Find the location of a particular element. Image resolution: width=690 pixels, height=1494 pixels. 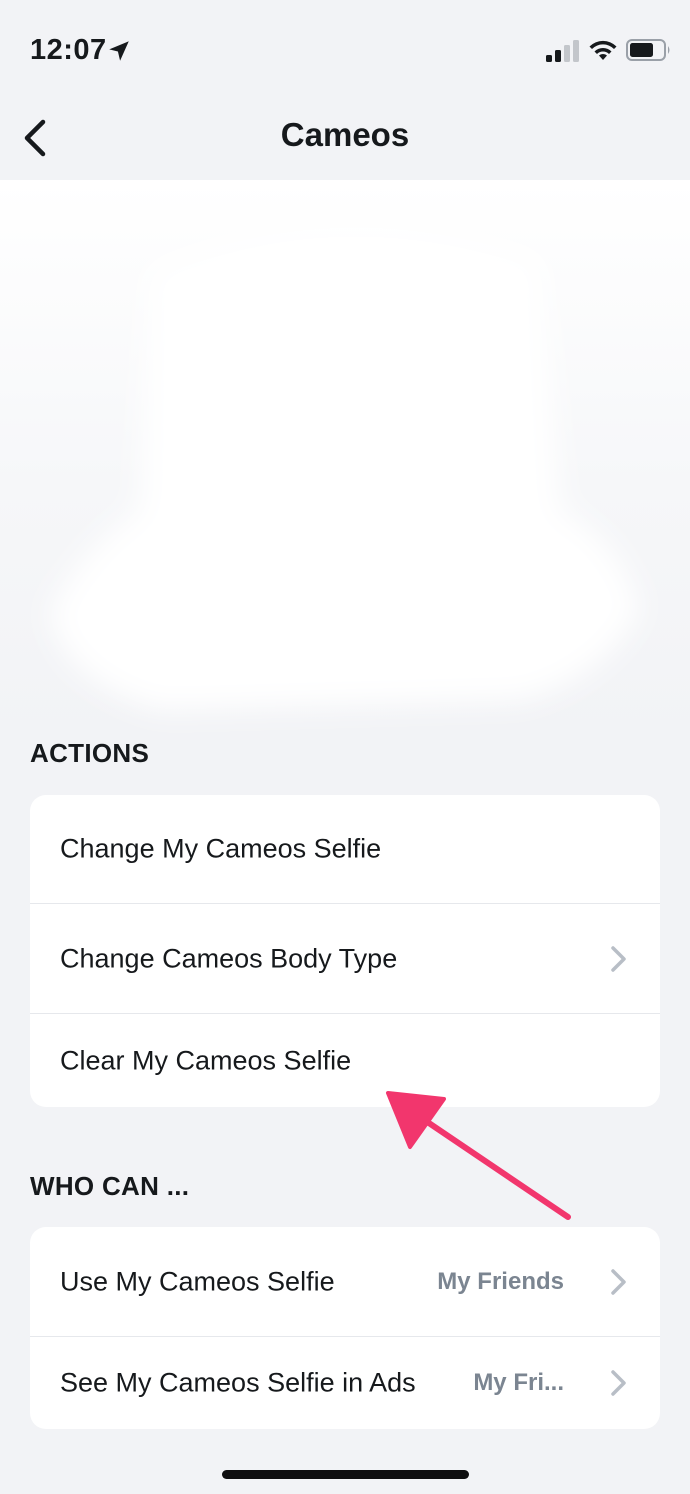

row-value: My Friends is located at coordinates (500, 1281).